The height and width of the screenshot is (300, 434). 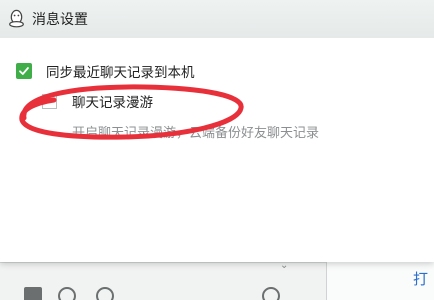 I want to click on sync-label: 同步最近聊天记录到本机, so click(x=120, y=73).